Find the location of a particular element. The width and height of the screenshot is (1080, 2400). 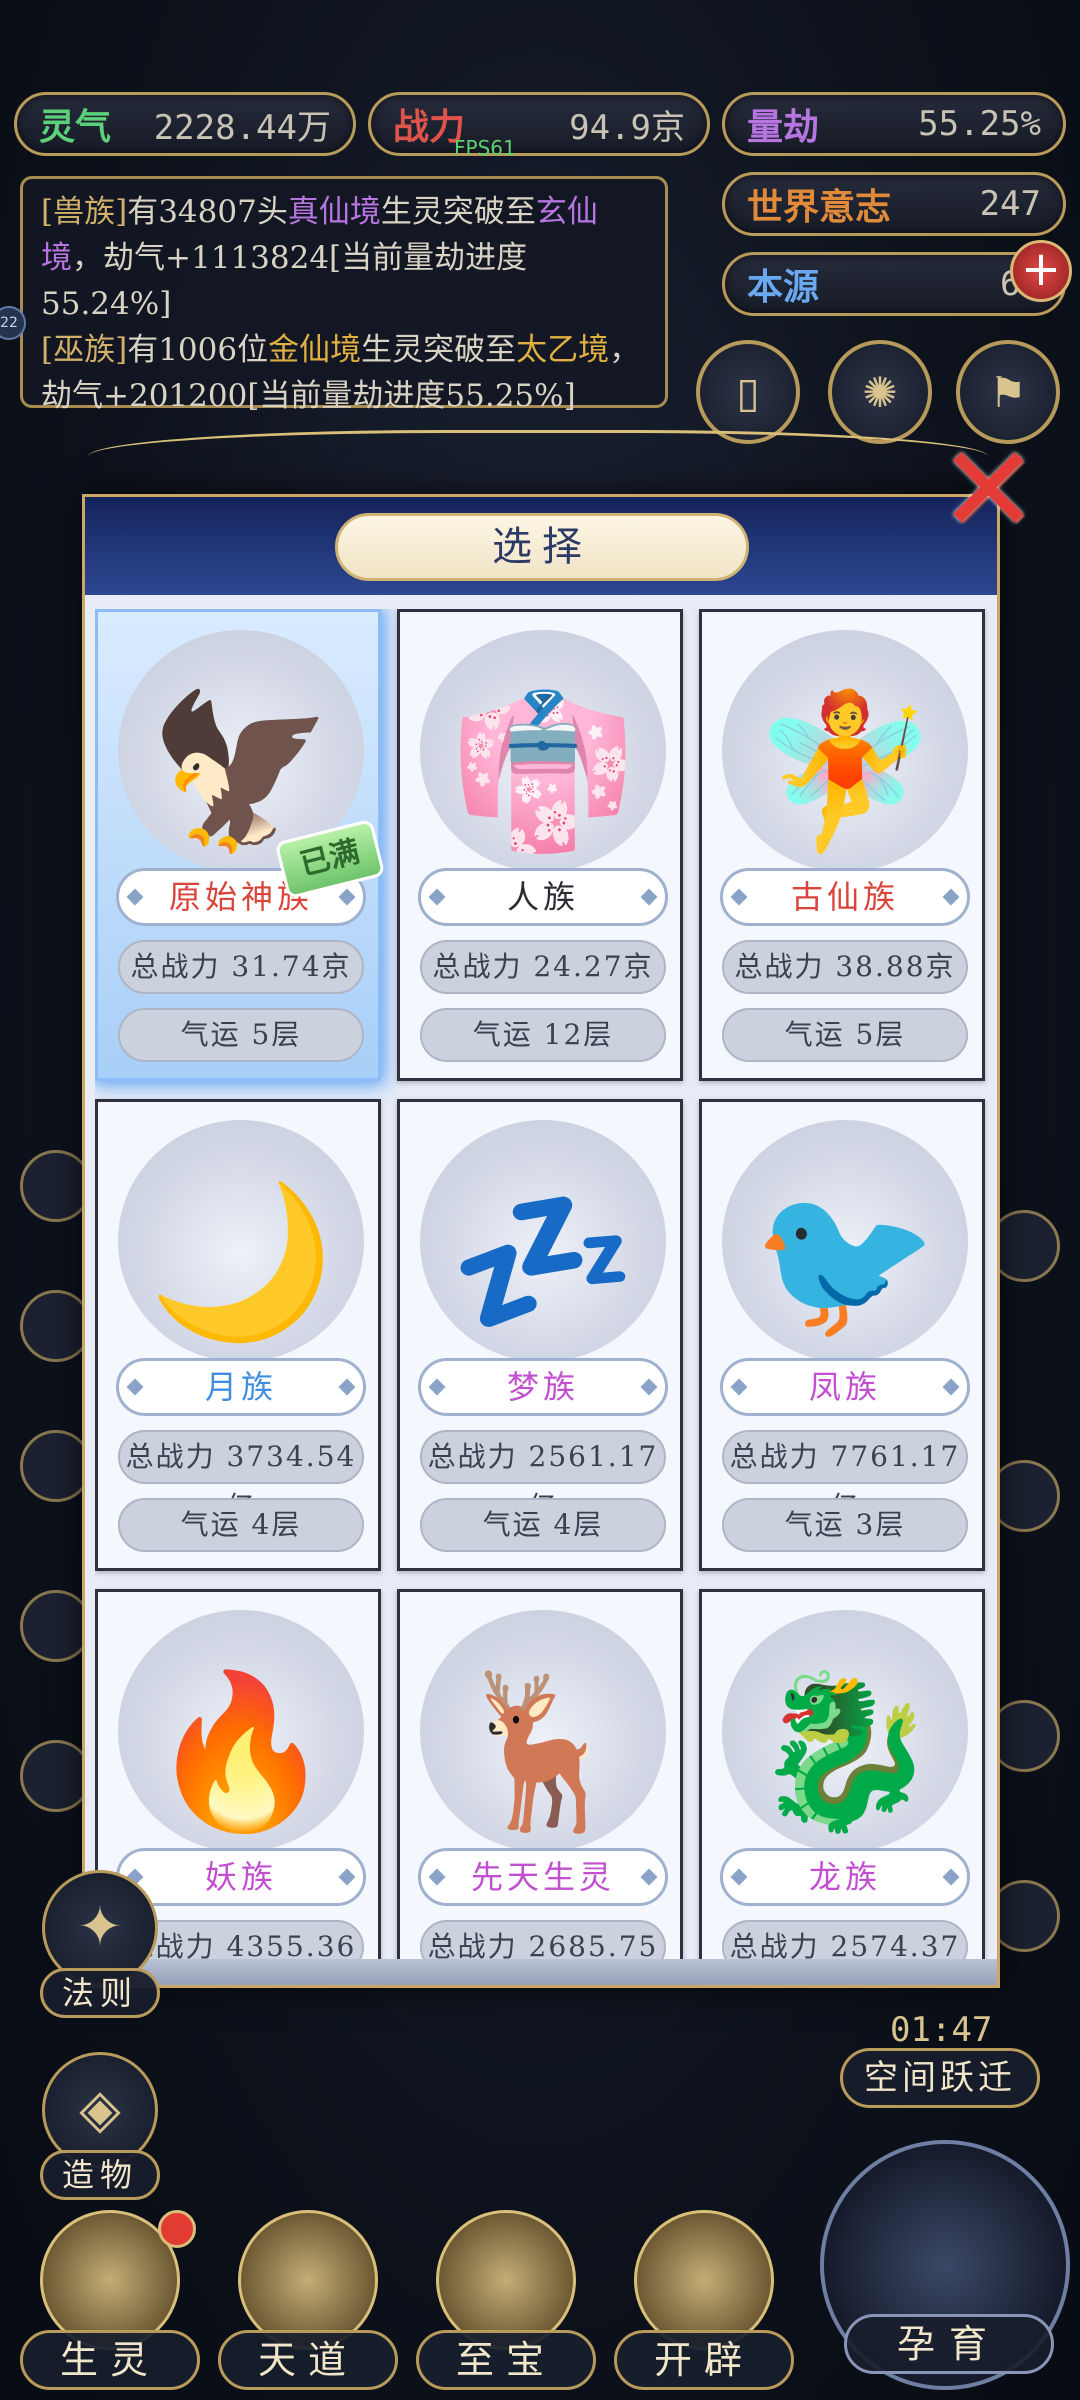

race-total-power: 总战力 2685.75亿 is located at coordinates (543, 1939).